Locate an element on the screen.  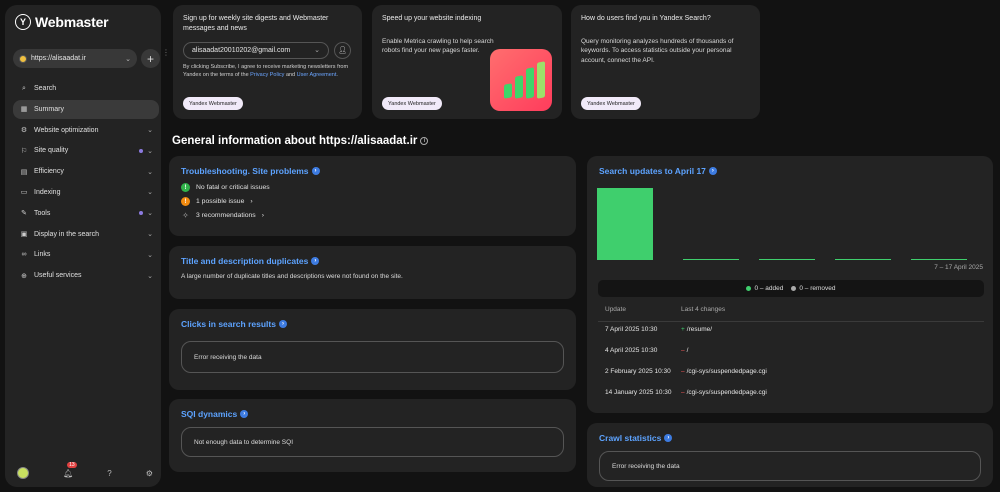
sidebar-footer: 🔔︎ 13 ? ⚙ is located at coordinates (85, 470).